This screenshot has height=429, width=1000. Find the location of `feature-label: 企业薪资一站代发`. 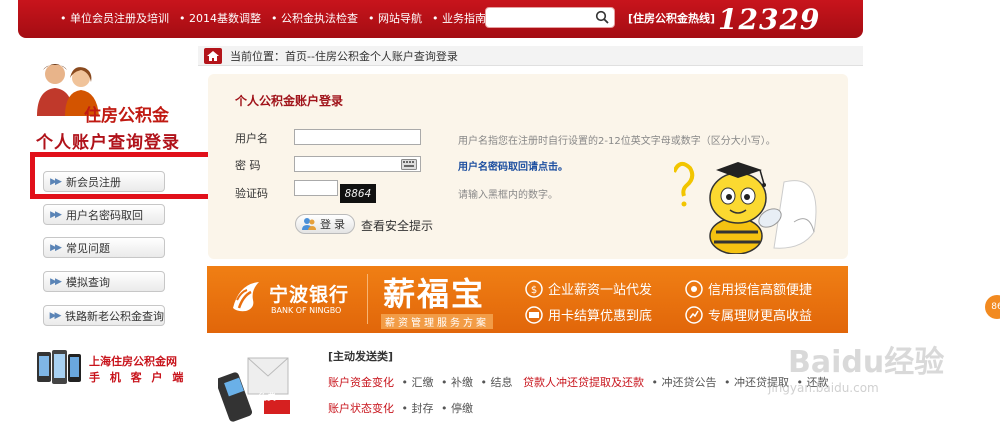

feature-label: 企业薪资一站代发 is located at coordinates (600, 290).